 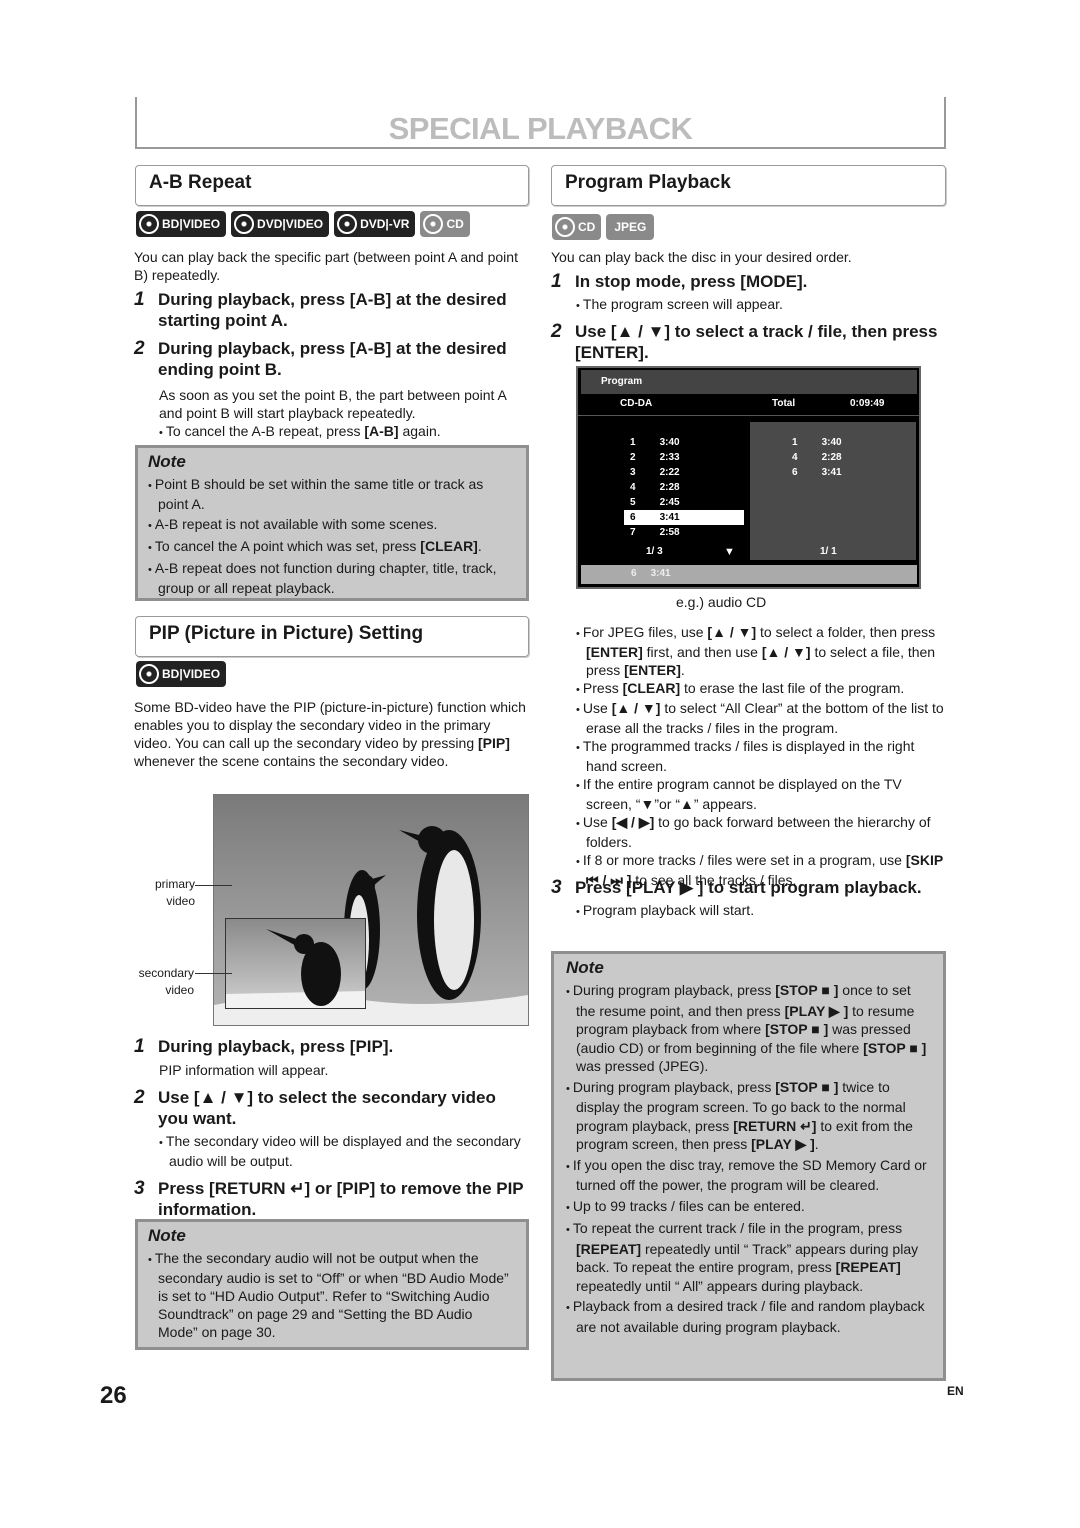 I want to click on disc-badge-label: JPEG, so click(x=630, y=227).